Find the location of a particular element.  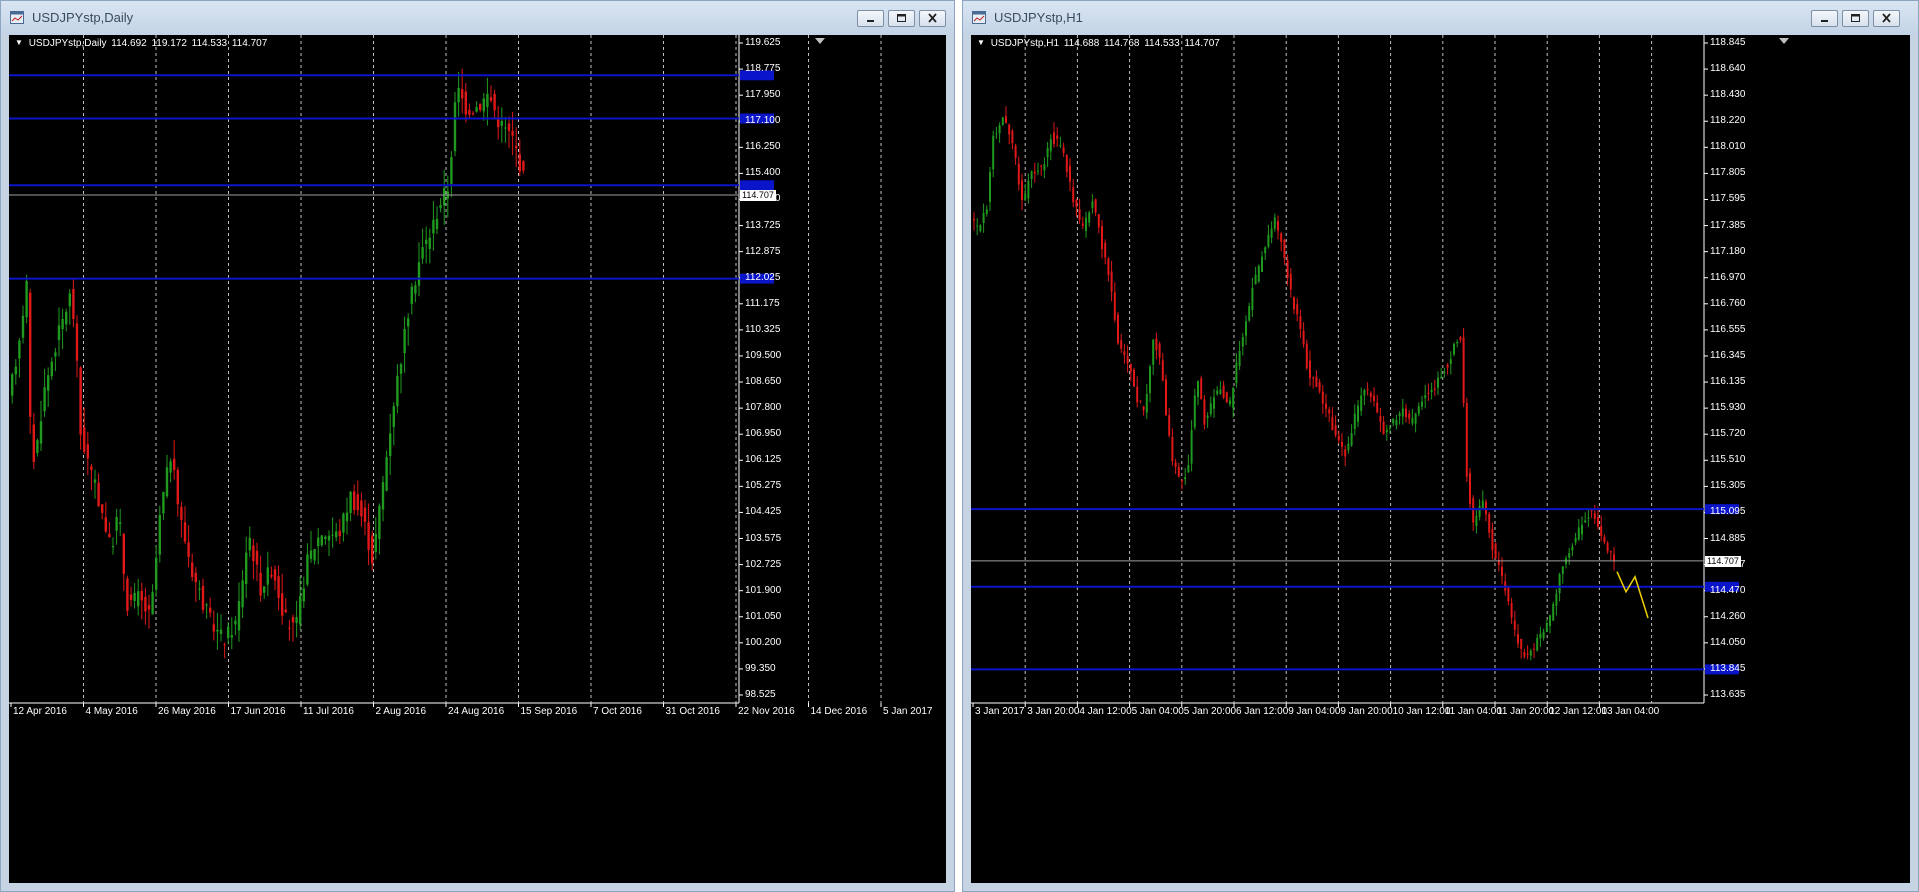

date-label: 2 Aug 2016 is located at coordinates (401, 711).